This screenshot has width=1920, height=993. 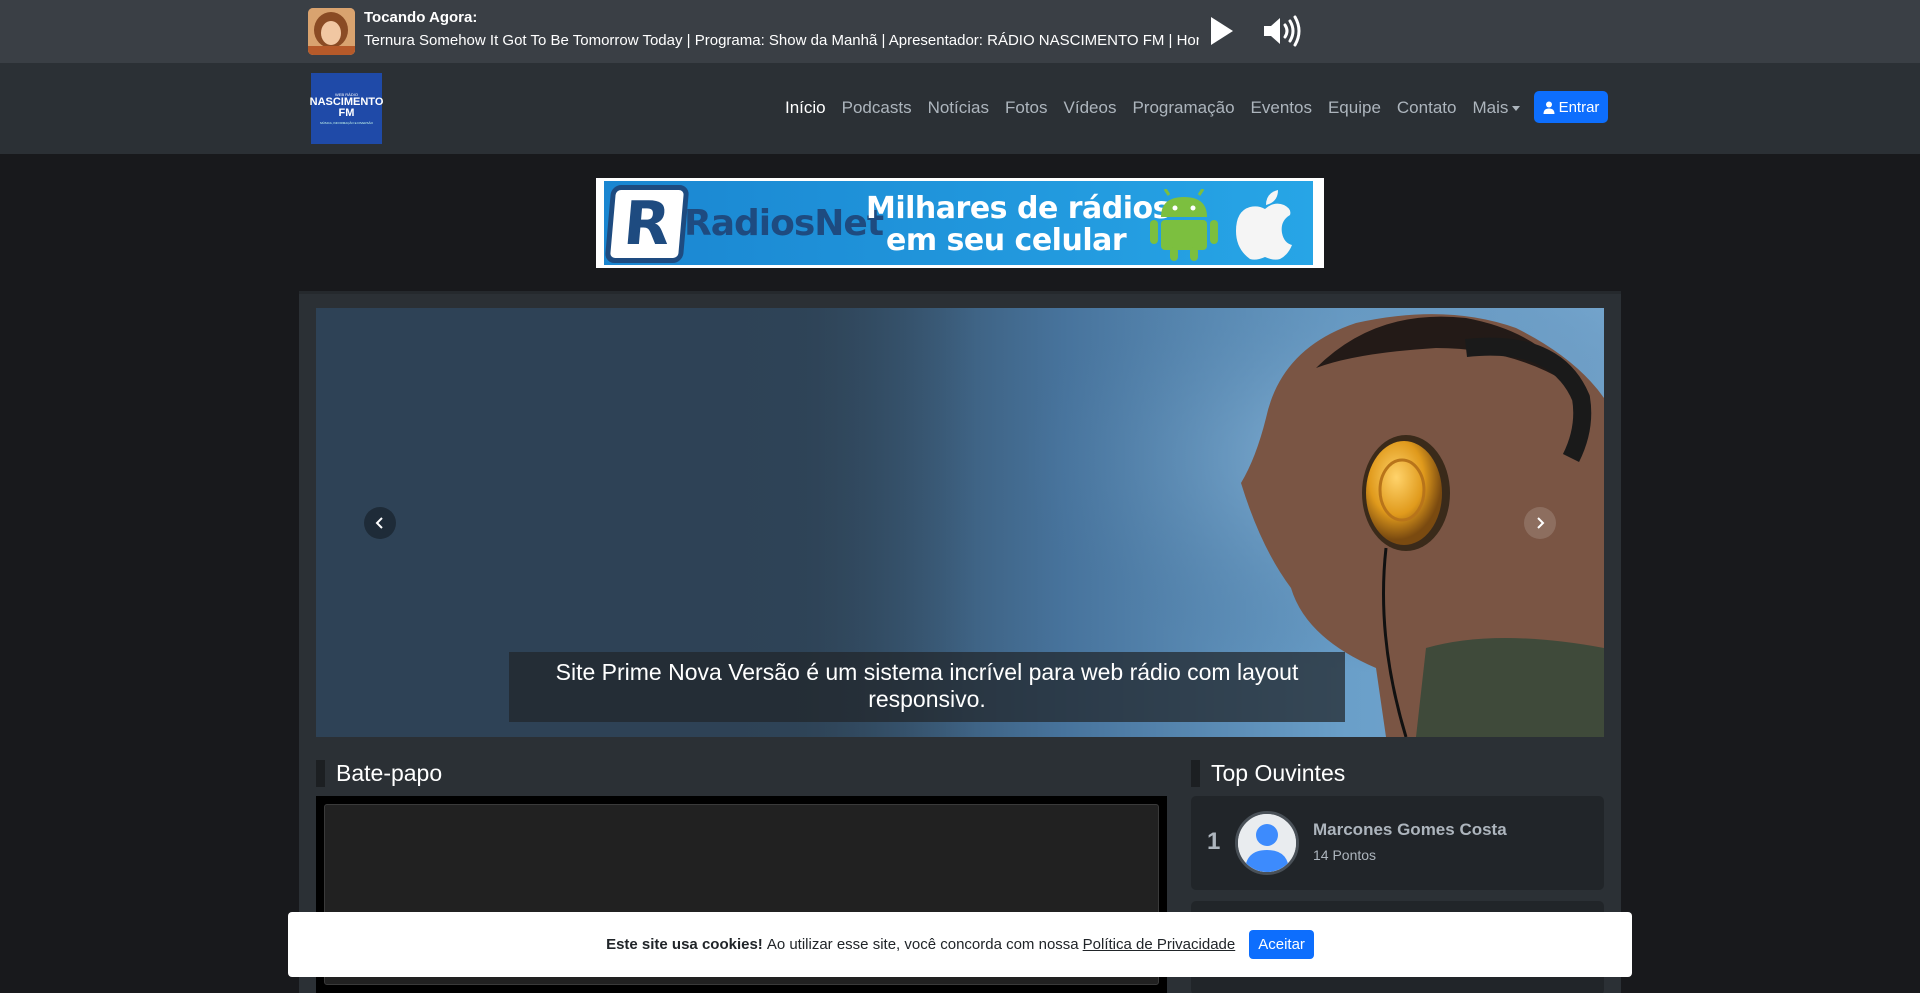 What do you see at coordinates (1549, 107) in the screenshot?
I see `user-icon` at bounding box center [1549, 107].